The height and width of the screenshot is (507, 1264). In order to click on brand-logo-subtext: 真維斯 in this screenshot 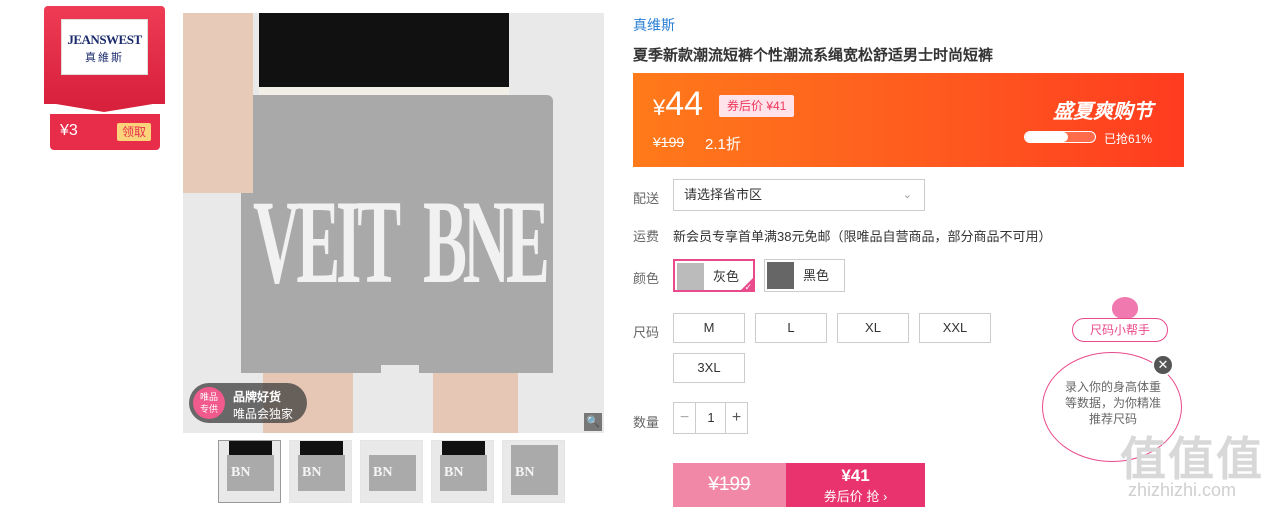, I will do `click(104, 58)`.